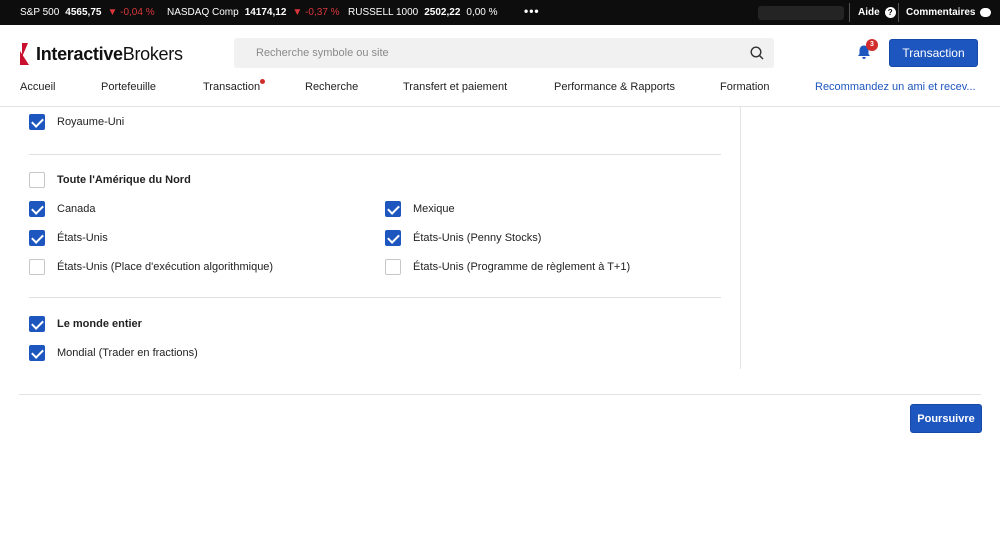 This screenshot has height=554, width=1000. What do you see at coordinates (757, 53) in the screenshot?
I see `search-icon` at bounding box center [757, 53].